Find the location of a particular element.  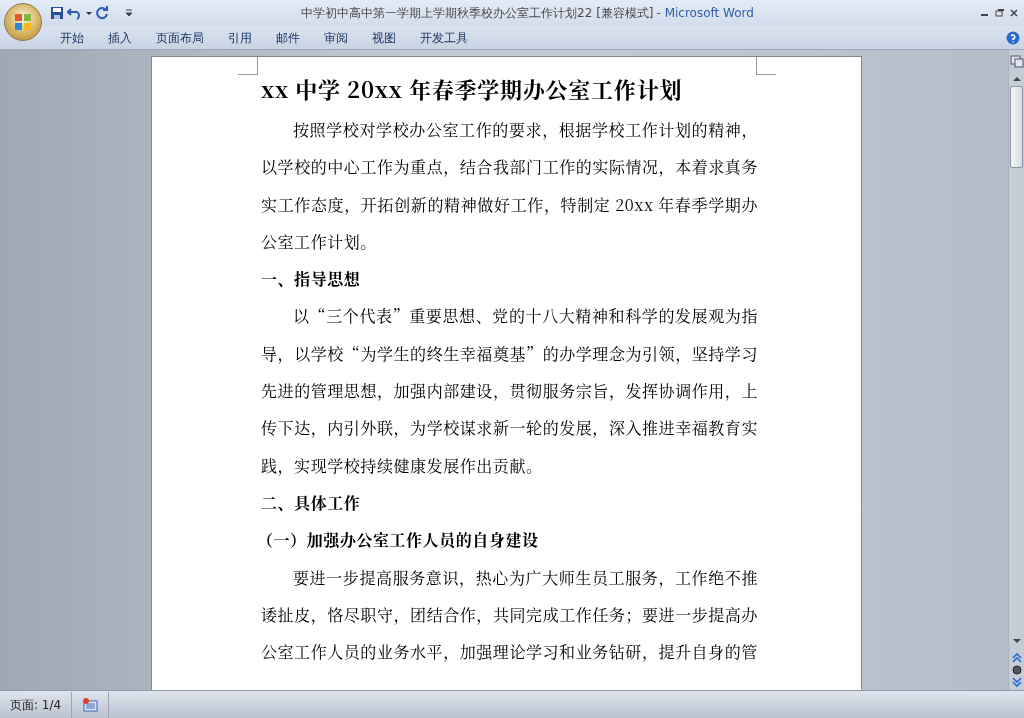

restore-icon is located at coordinates (999, 13).